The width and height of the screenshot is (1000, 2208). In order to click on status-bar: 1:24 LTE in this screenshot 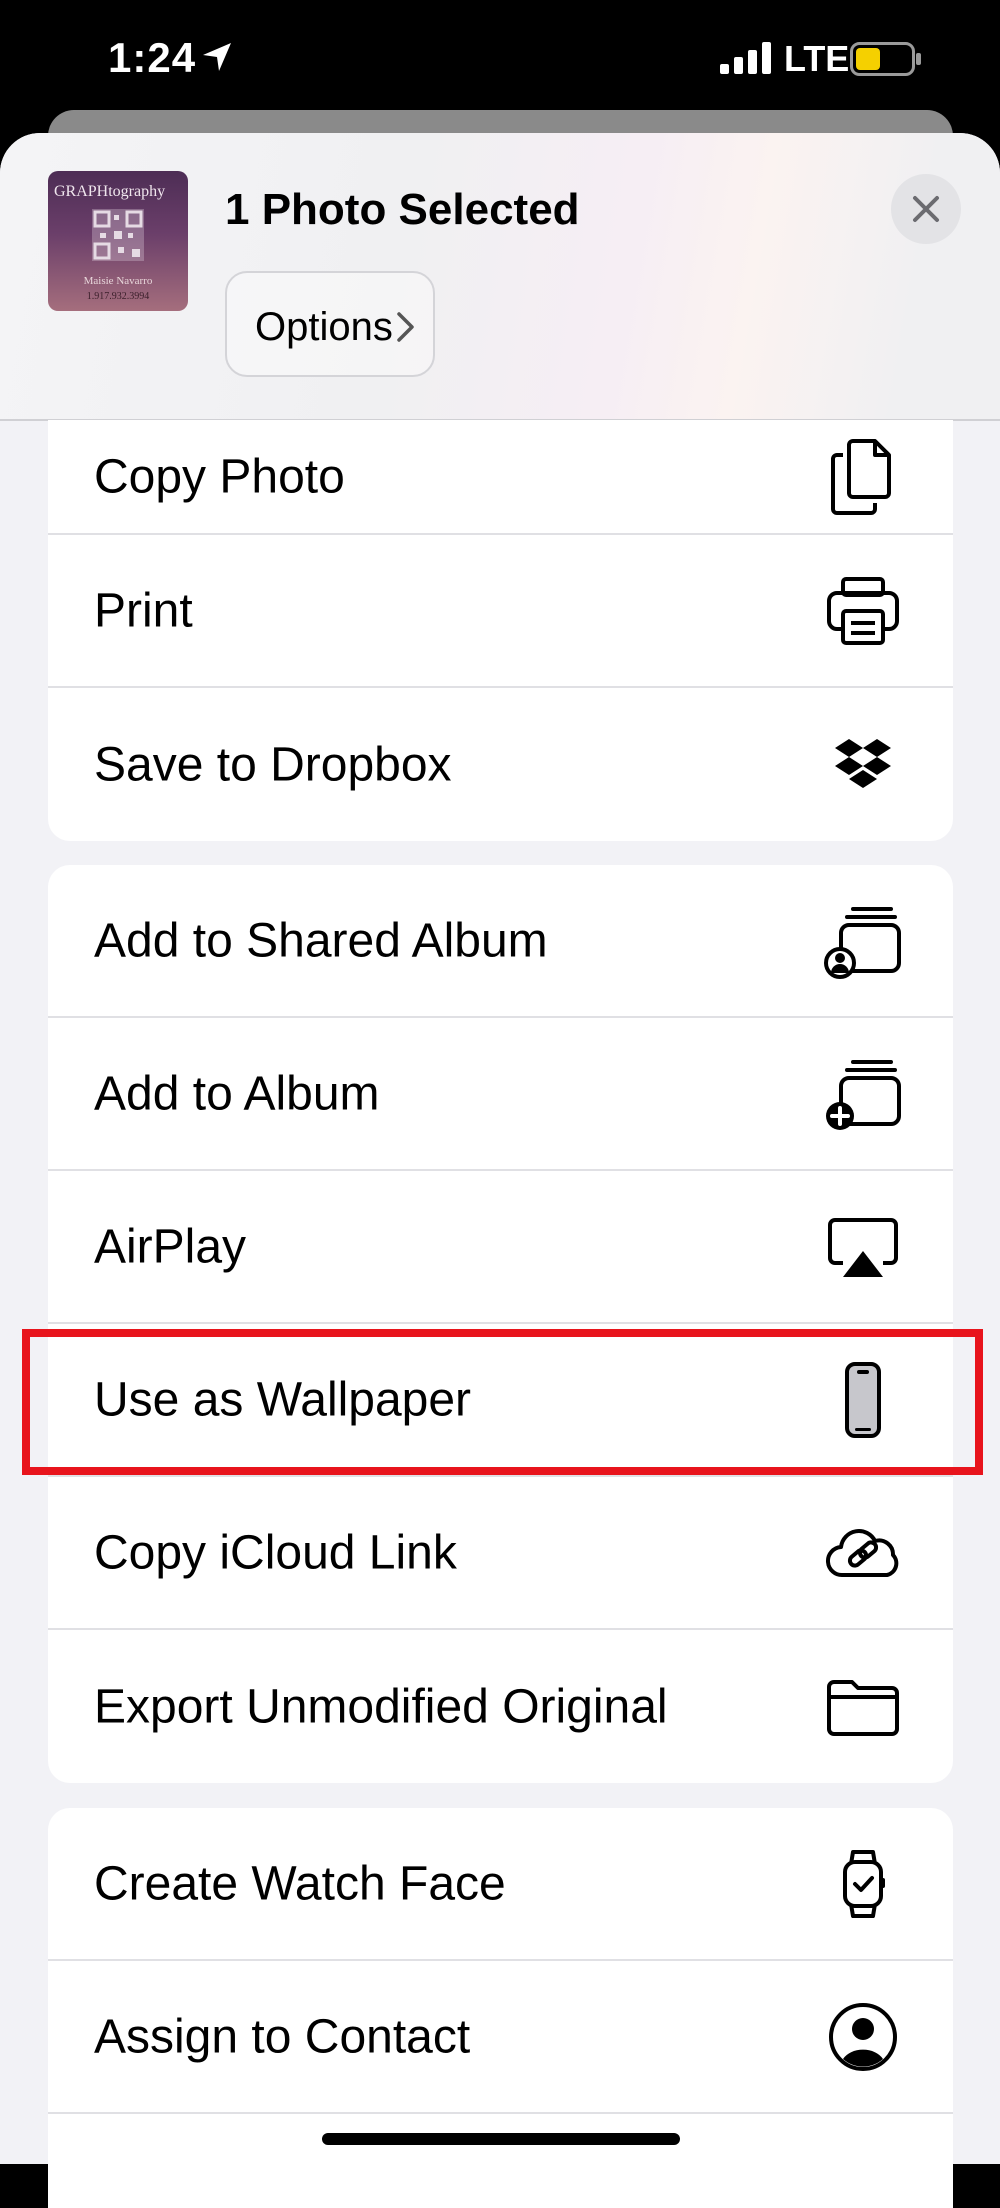, I will do `click(500, 60)`.